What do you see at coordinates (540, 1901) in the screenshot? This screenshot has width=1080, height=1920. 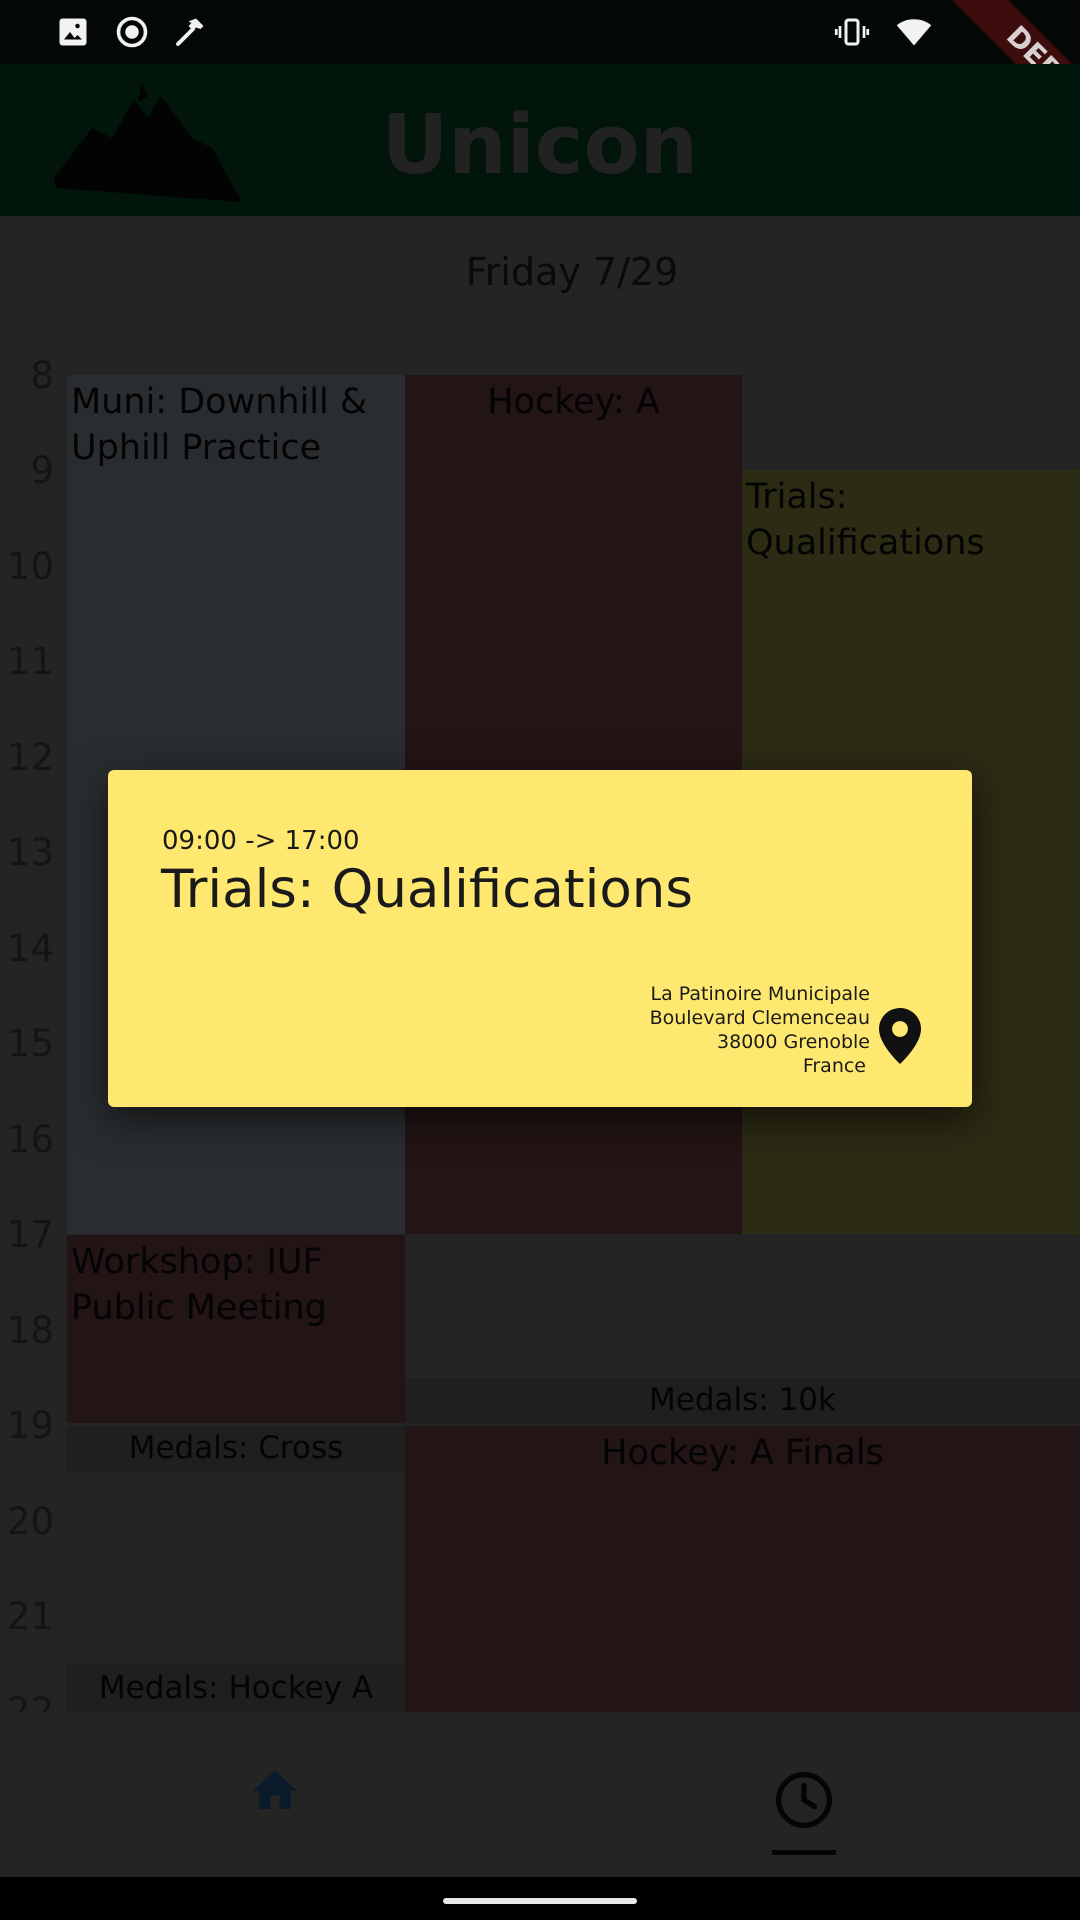 I see `gesture-handle` at bounding box center [540, 1901].